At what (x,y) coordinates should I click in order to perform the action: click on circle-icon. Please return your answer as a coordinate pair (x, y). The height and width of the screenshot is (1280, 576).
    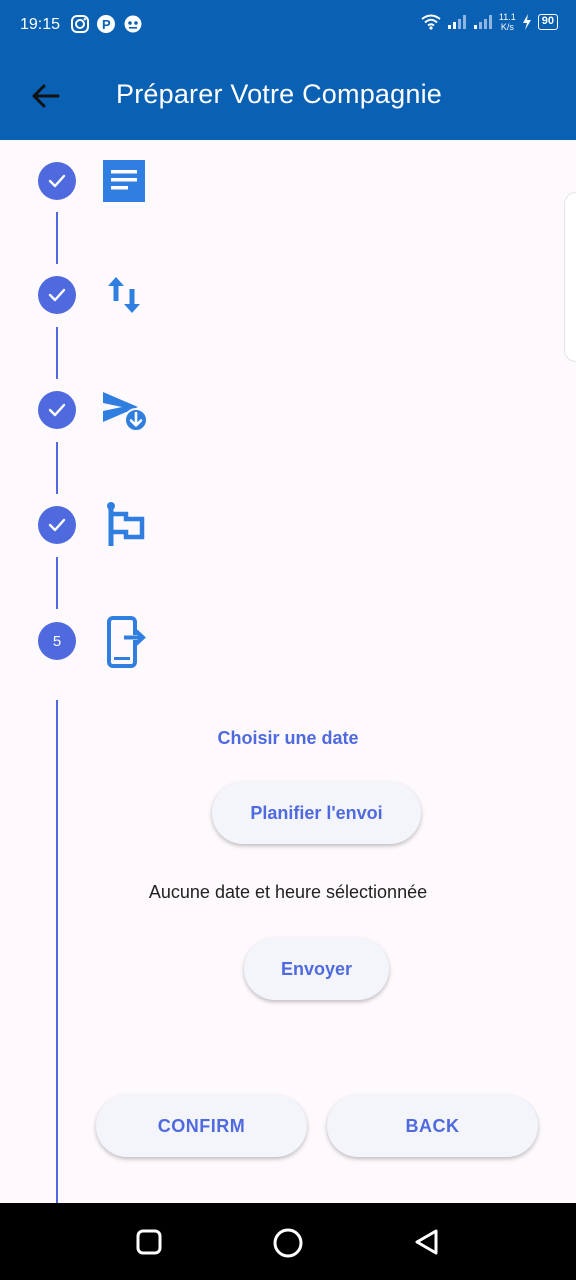
    Looking at the image, I should click on (288, 1243).